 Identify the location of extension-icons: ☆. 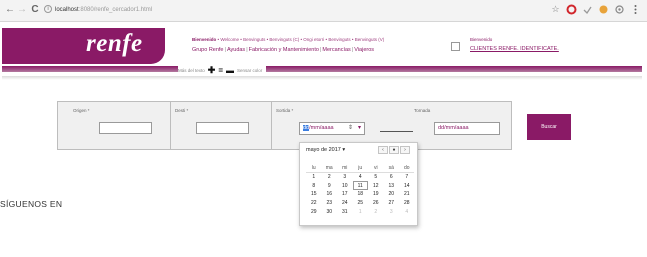
(595, 10).